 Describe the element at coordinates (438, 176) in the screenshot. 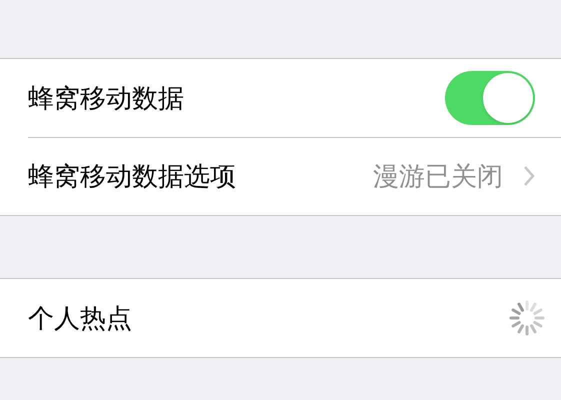

I see `row-value: 漫游已关闭` at that location.